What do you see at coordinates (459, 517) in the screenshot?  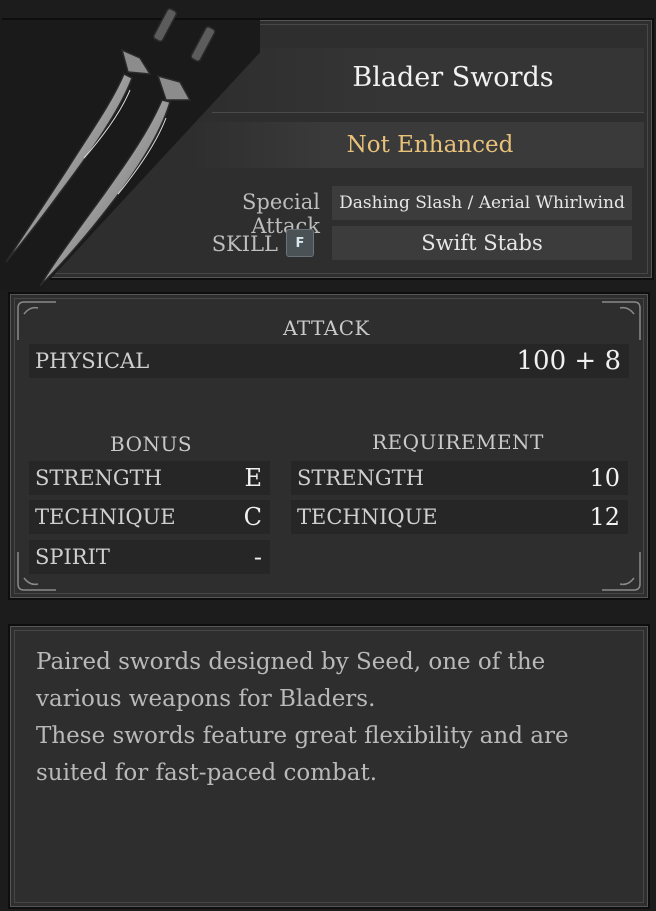 I see `requirement-row-technique: TECHNIQUE 12` at bounding box center [459, 517].